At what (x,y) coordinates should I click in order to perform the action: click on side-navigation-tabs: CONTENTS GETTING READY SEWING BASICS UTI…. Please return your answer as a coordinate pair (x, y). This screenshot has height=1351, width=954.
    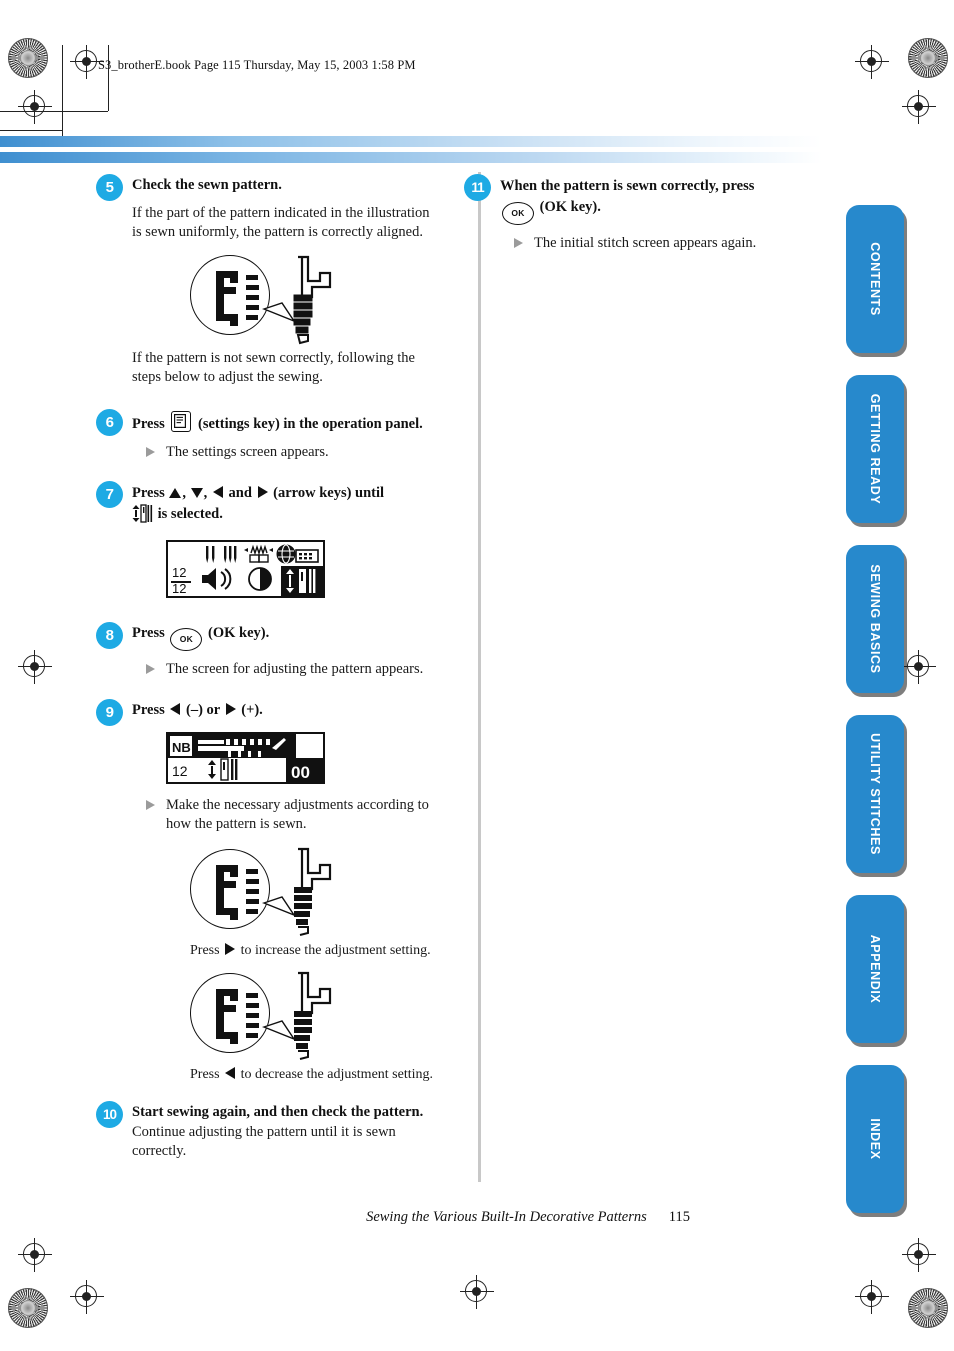
    Looking at the image, I should click on (877, 720).